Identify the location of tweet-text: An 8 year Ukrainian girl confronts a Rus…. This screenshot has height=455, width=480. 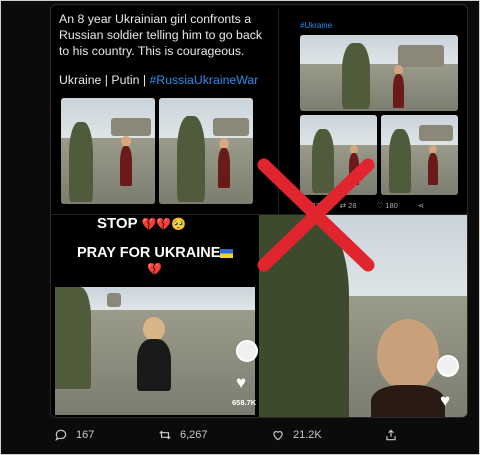
(161, 35).